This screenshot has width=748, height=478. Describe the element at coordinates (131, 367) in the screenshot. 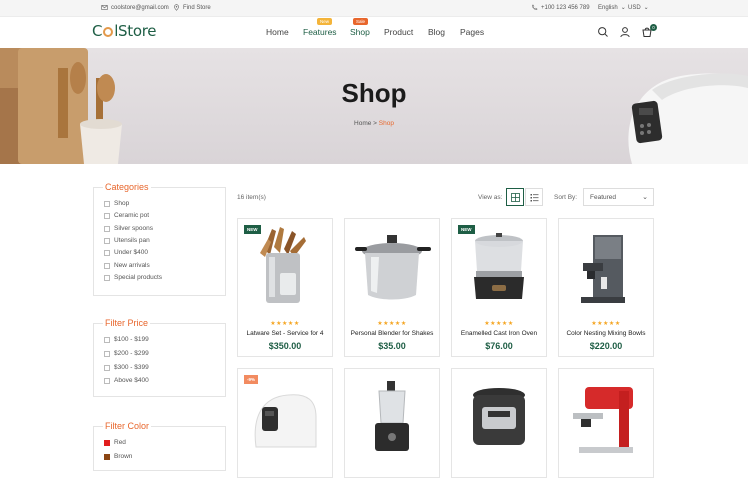

I see `price-label: $300 - $399` at that location.